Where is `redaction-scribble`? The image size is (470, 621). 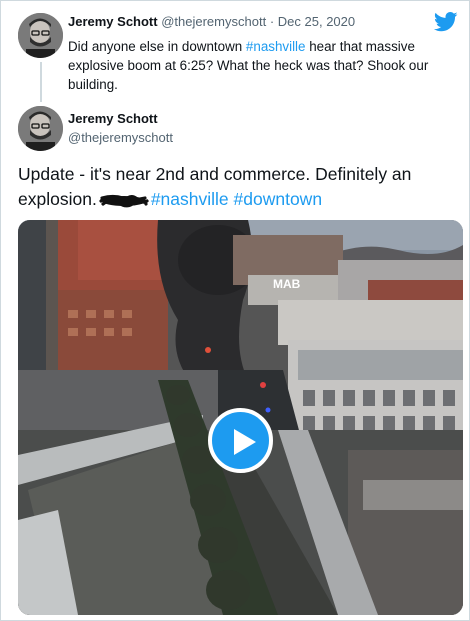
redaction-scribble is located at coordinates (124, 201).